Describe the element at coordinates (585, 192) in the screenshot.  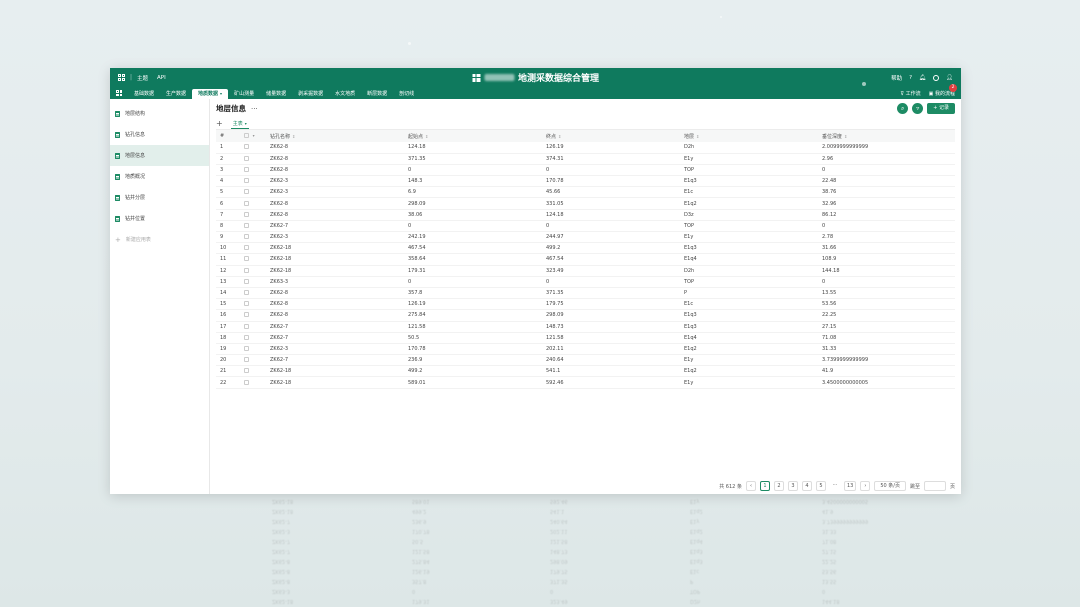
I see `table-row: 5 ZK62-3 6.9 45.66 E1c 38.76` at that location.